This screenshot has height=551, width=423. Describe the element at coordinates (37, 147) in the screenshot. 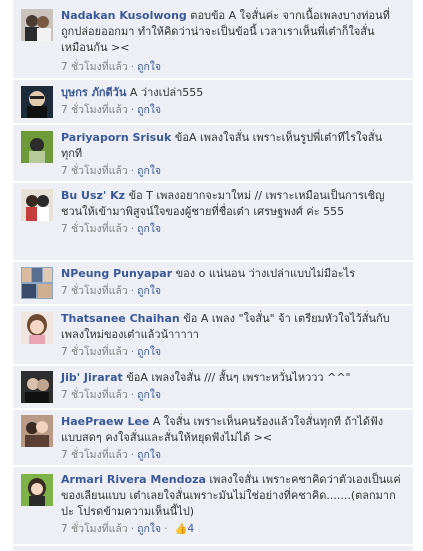

I see `avatar-green-icon` at that location.